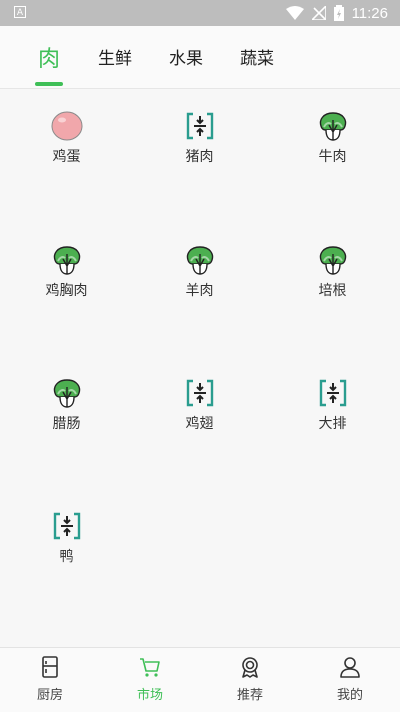 This screenshot has height=712, width=400. I want to click on item-chicken-breast: 鸡胸肉, so click(66, 272).